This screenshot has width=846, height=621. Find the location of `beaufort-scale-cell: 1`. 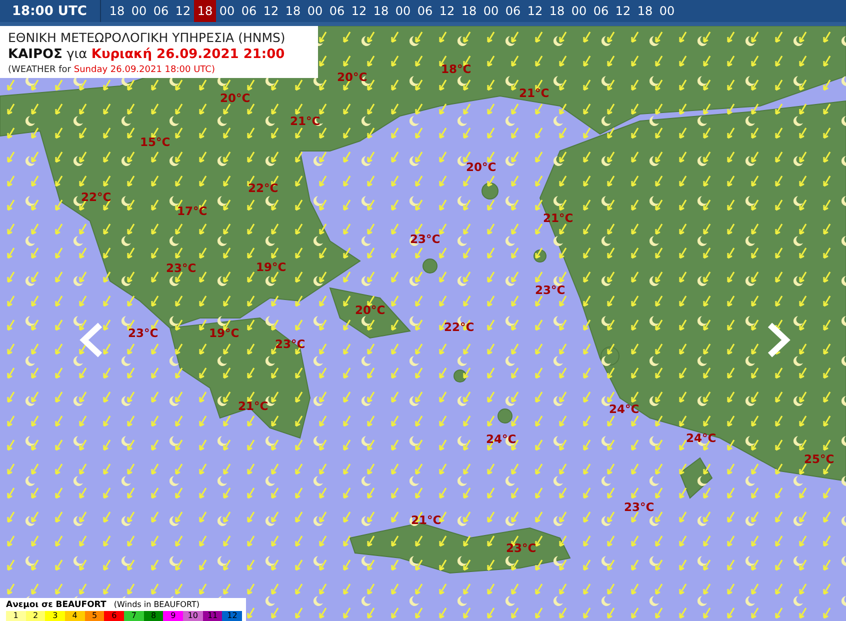

beaufort-scale-cell: 1 is located at coordinates (16, 616).